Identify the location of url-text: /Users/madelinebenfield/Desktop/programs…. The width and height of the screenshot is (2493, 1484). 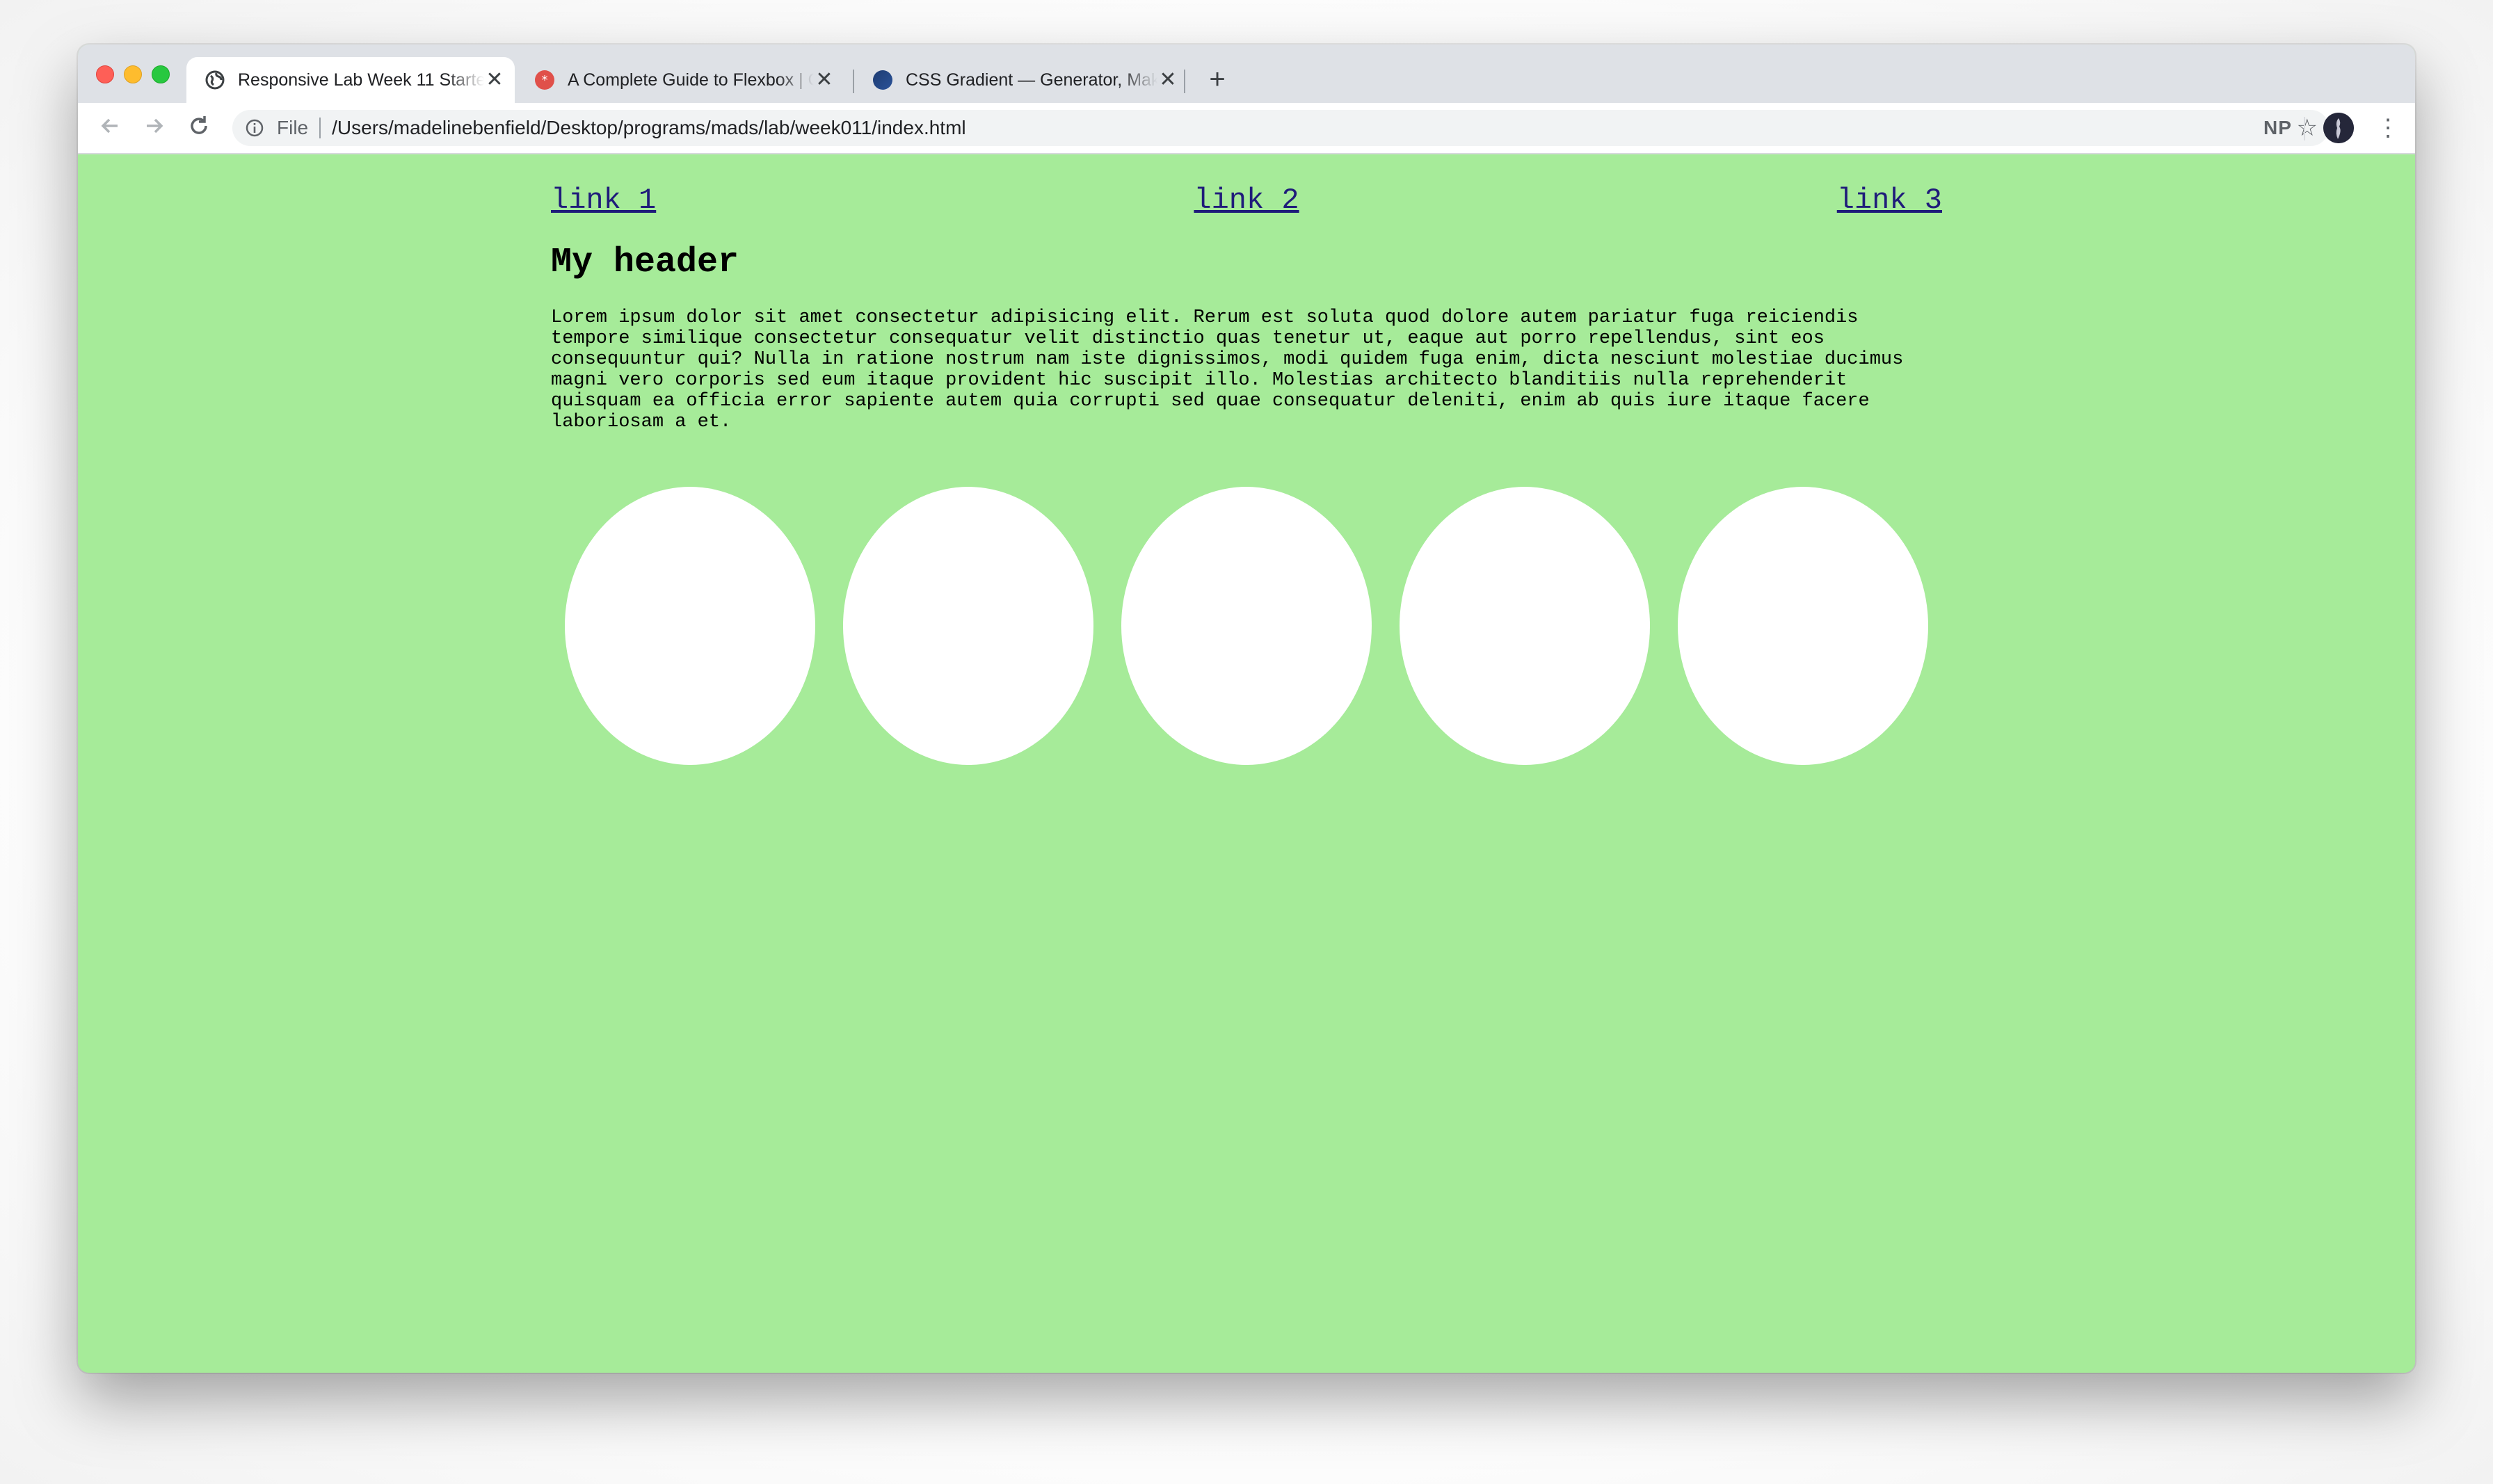
(649, 128).